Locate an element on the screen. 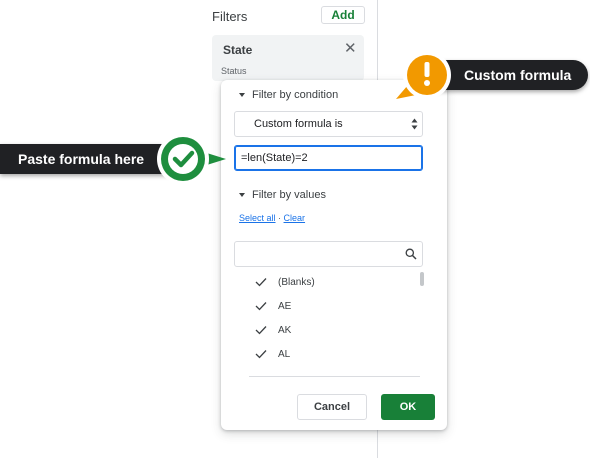 The width and height of the screenshot is (590, 458). value-label: AK is located at coordinates (285, 330).